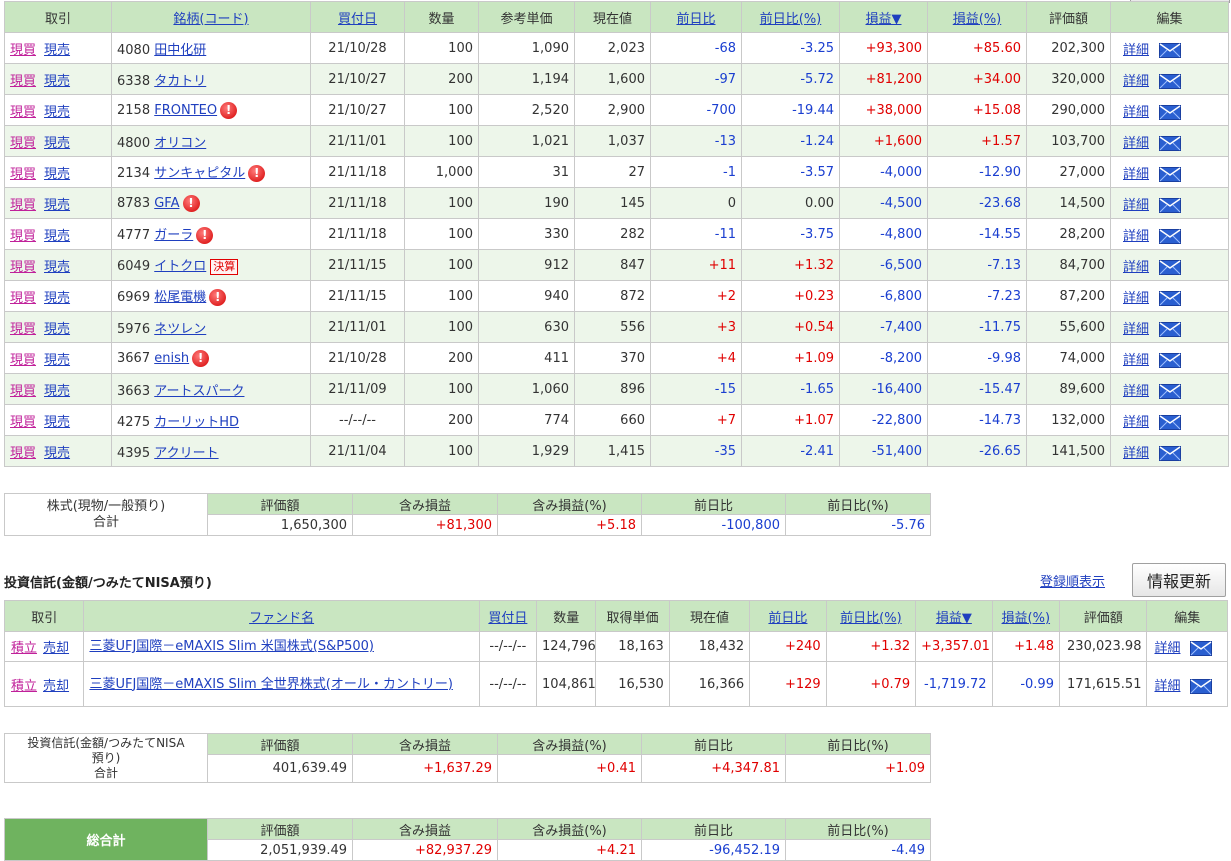 This screenshot has height=861, width=1231. I want to click on col-change: 前日比, so click(696, 17).